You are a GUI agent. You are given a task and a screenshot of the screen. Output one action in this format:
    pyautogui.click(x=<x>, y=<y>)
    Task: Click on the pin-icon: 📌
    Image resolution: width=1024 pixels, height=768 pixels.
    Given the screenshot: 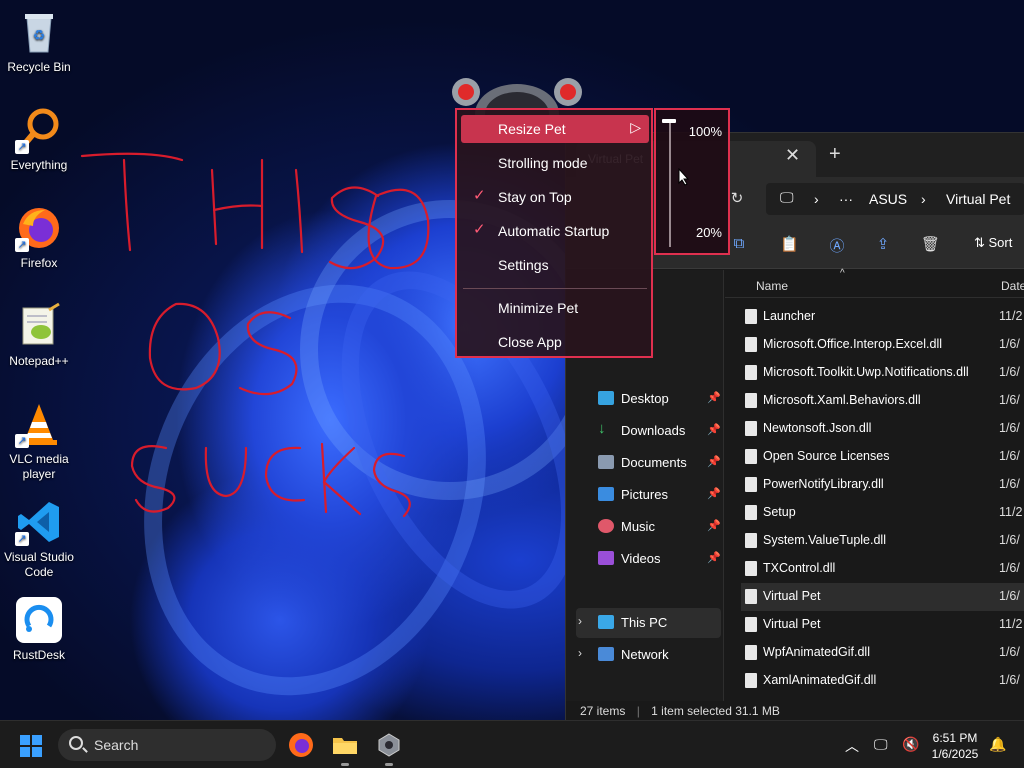 What is the action you would take?
    pyautogui.click(x=714, y=558)
    